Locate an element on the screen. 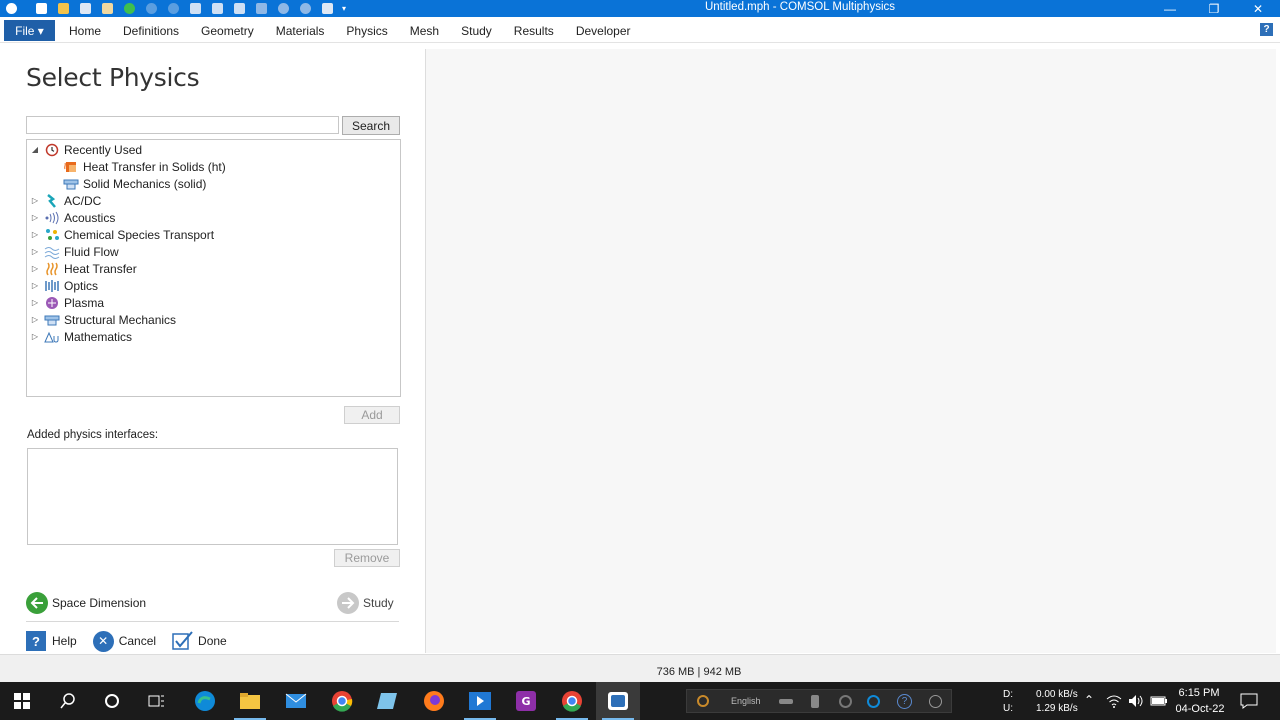 The image size is (1280, 720). tree-item-recently-used: ◢ Recently Used is located at coordinates (86, 149).